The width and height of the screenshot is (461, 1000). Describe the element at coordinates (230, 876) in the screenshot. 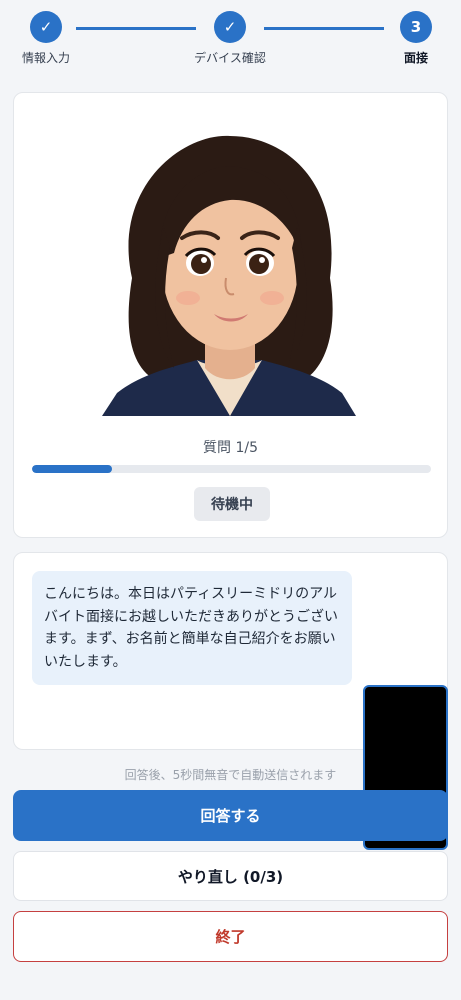

I see `retry-button: やり直し (0/3)` at that location.